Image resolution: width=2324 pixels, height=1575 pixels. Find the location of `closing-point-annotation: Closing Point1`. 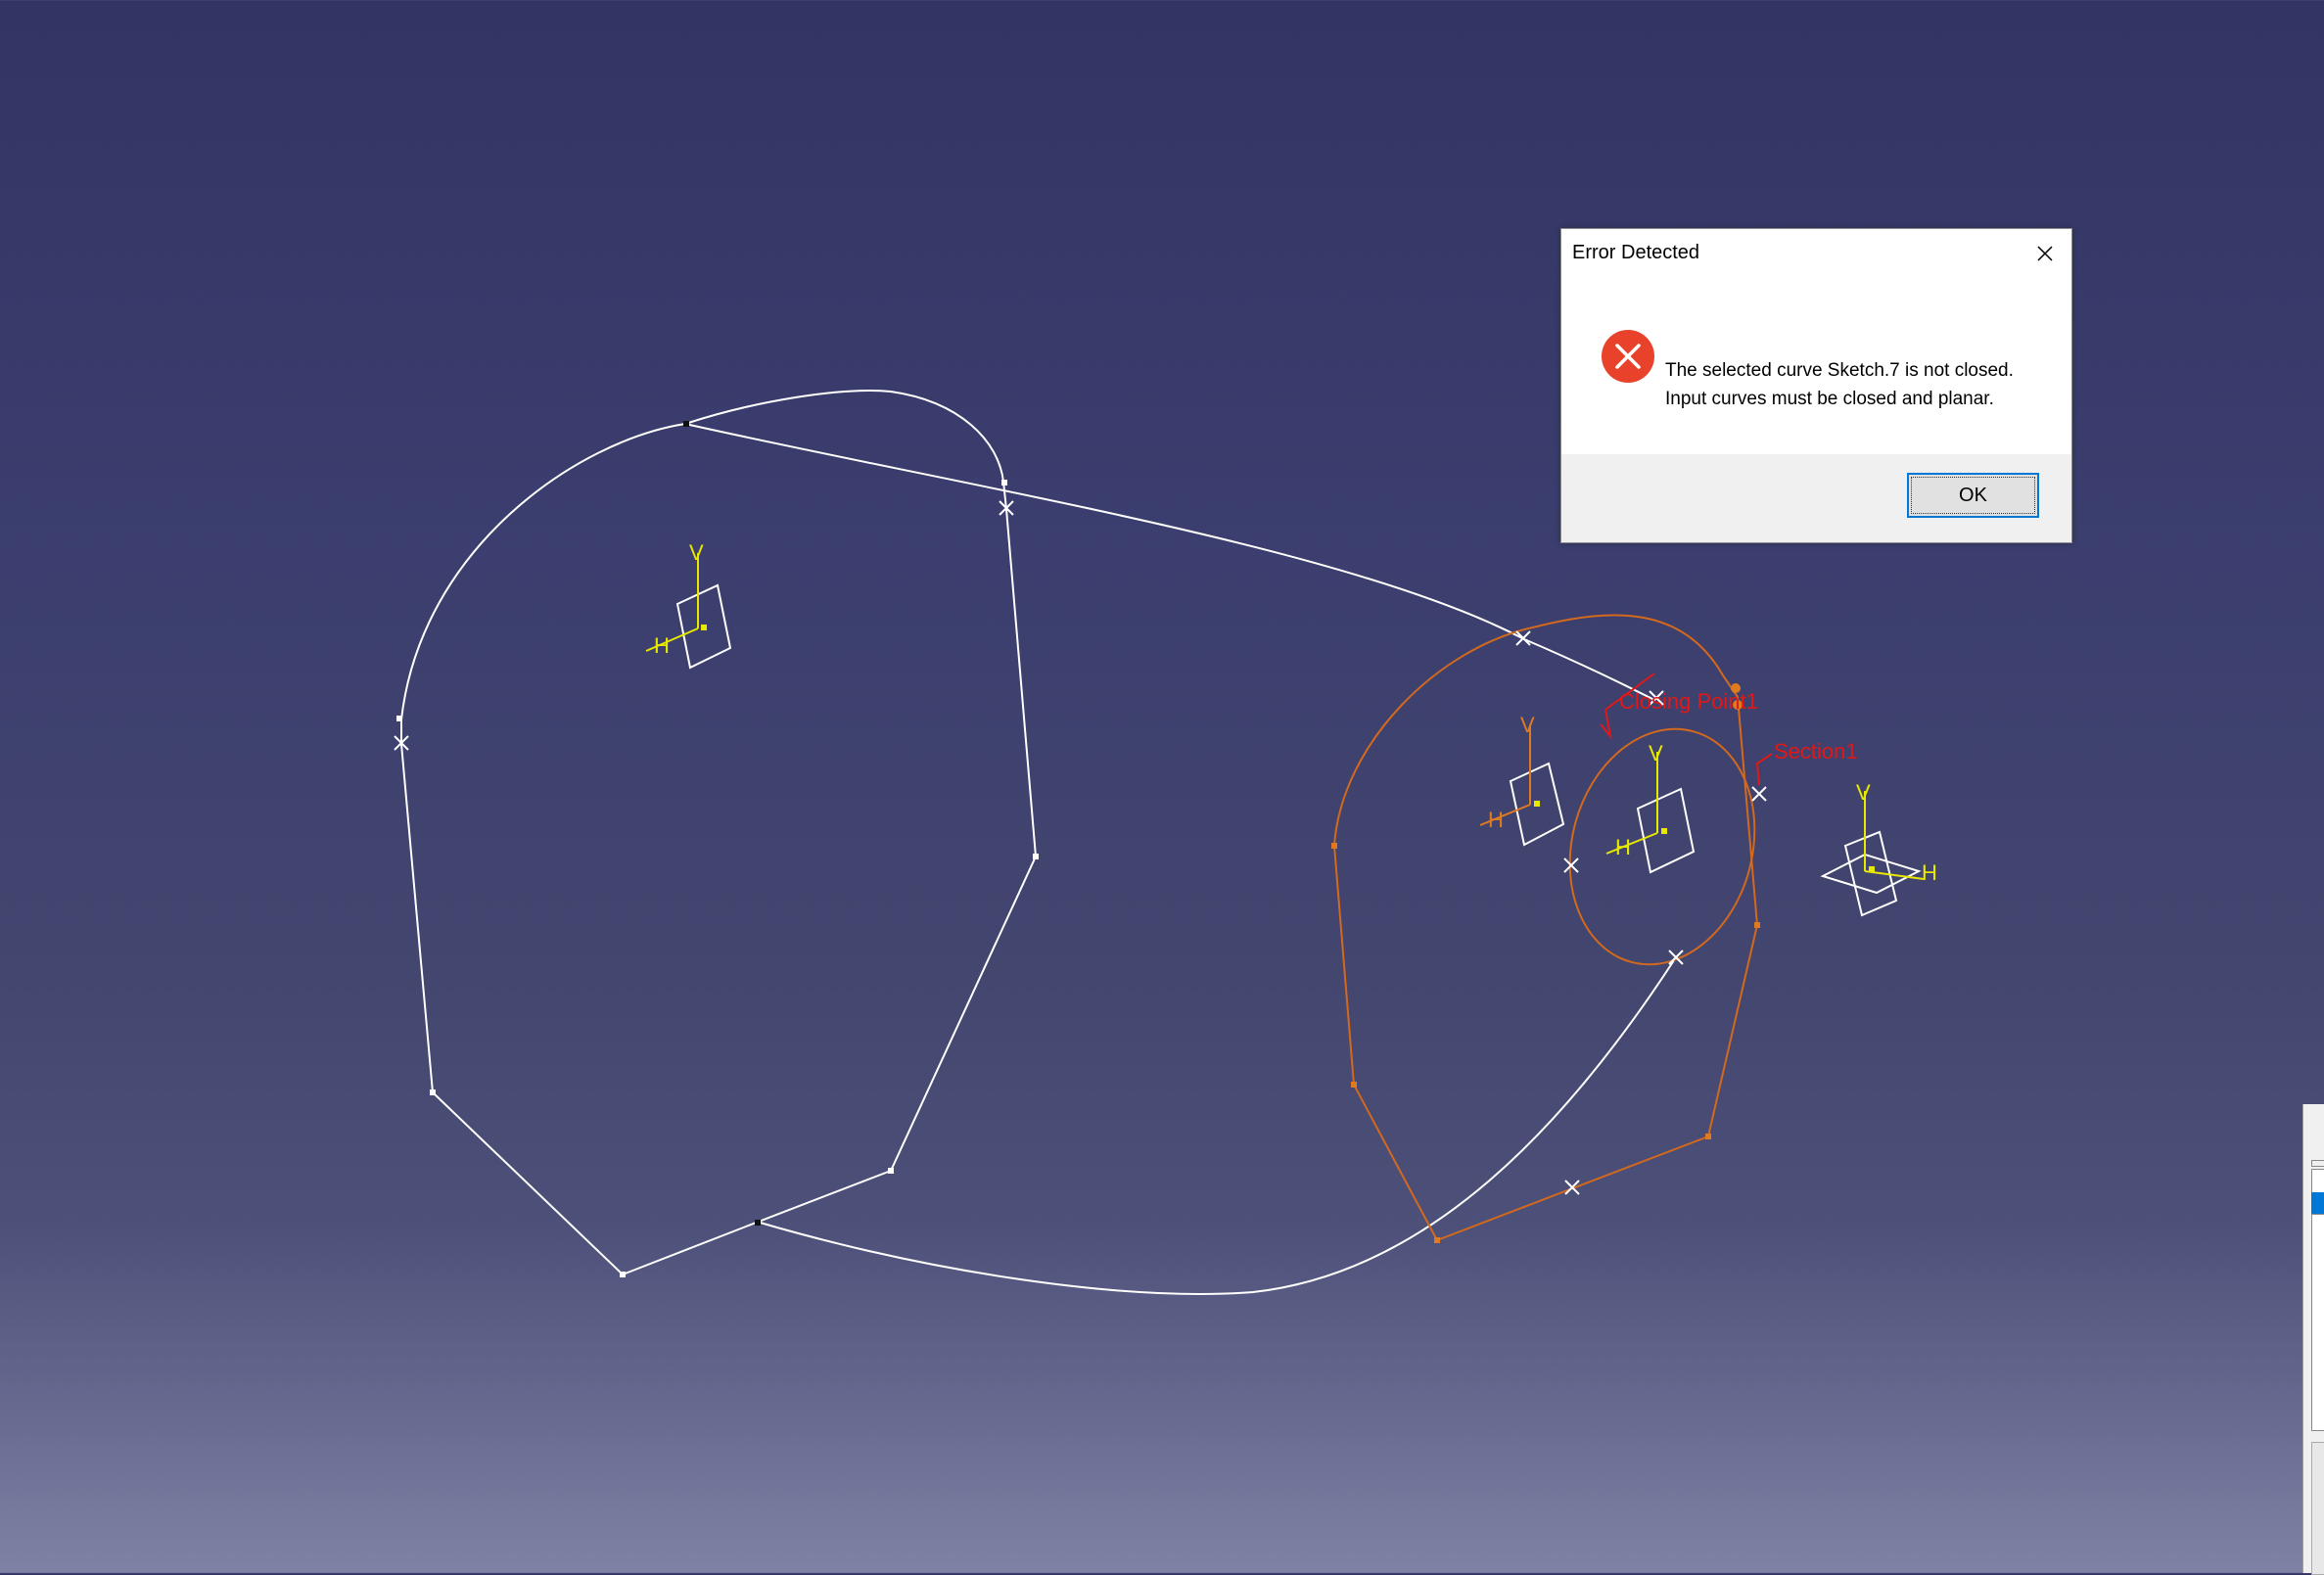

closing-point-annotation: Closing Point1 is located at coordinates (1679, 706).